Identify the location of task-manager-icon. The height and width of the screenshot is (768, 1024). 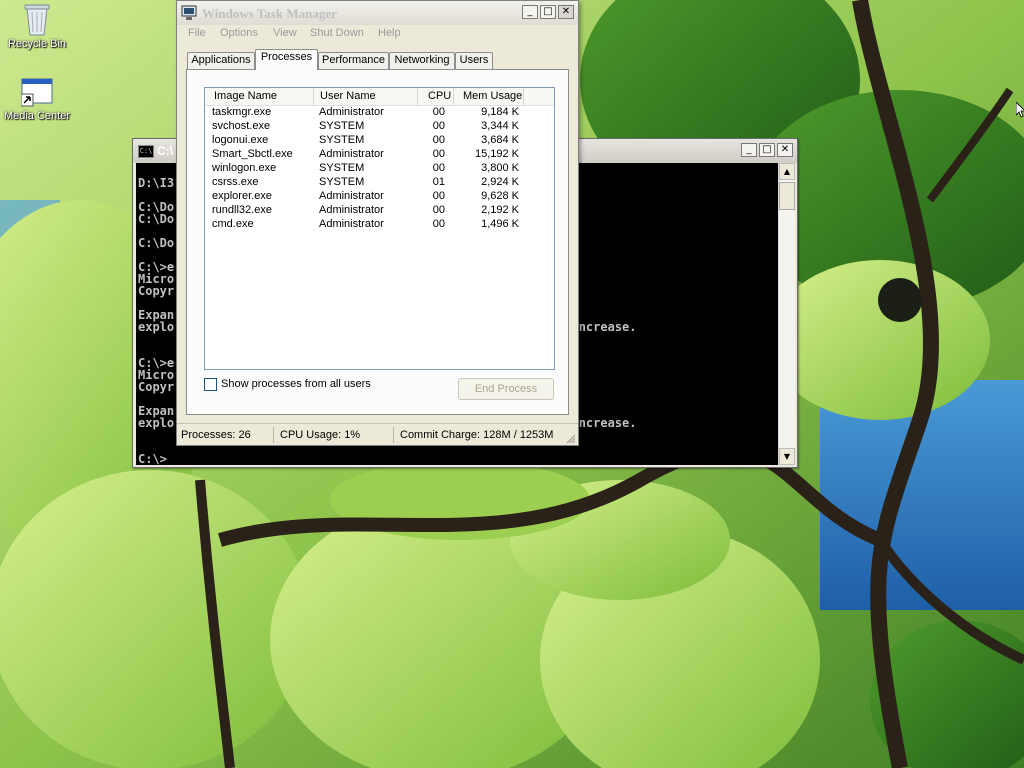
(189, 12).